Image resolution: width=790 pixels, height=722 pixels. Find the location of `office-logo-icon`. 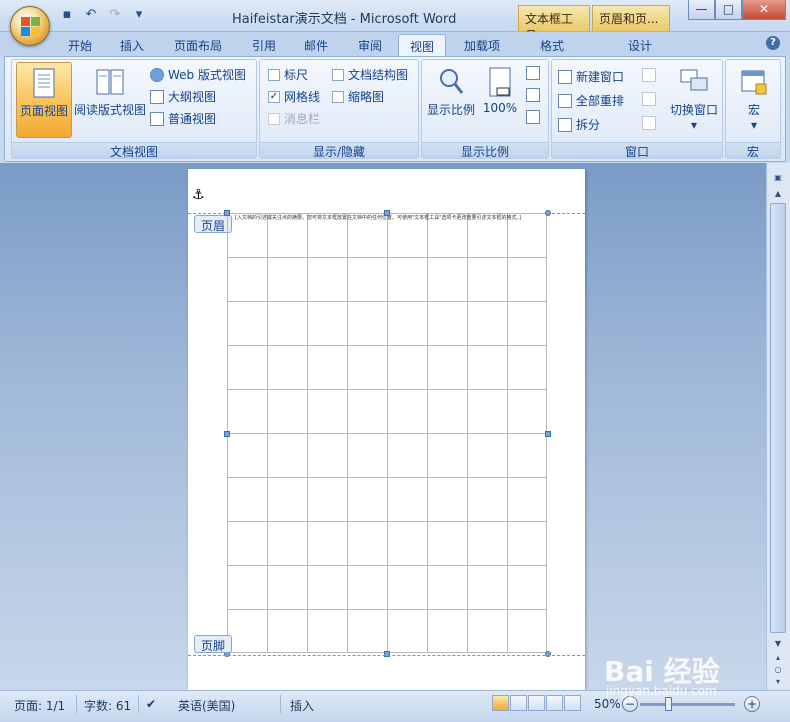

office-logo-icon is located at coordinates (31, 27).